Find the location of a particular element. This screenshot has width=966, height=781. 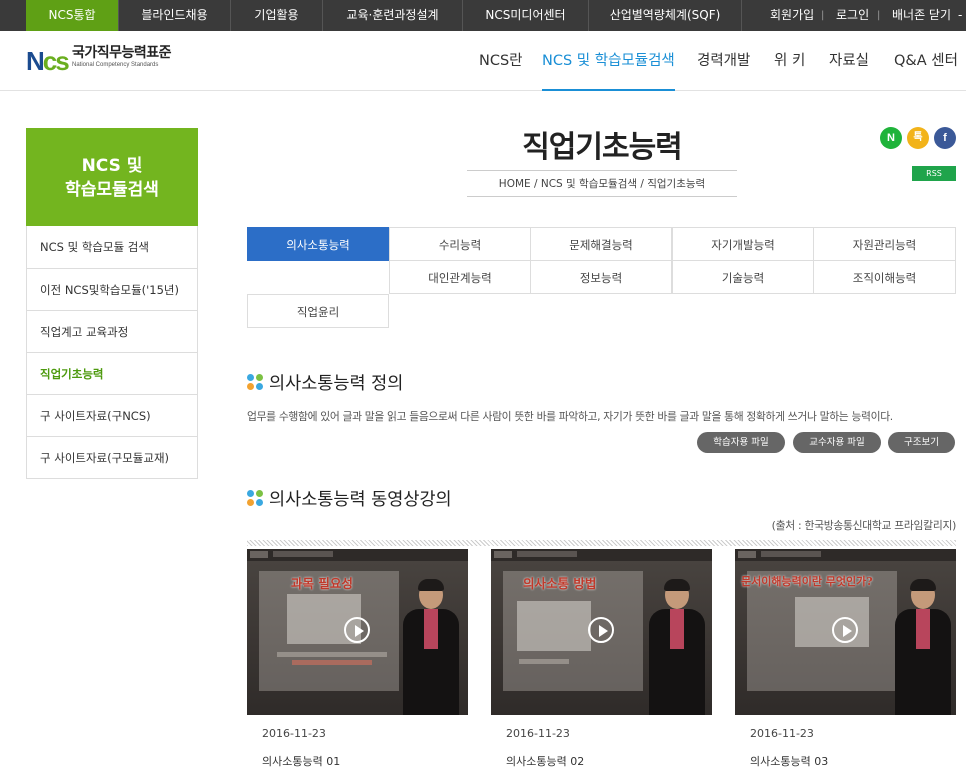

sidebar-item-basic-competency: 직업기초능력 is located at coordinates (112, 373).